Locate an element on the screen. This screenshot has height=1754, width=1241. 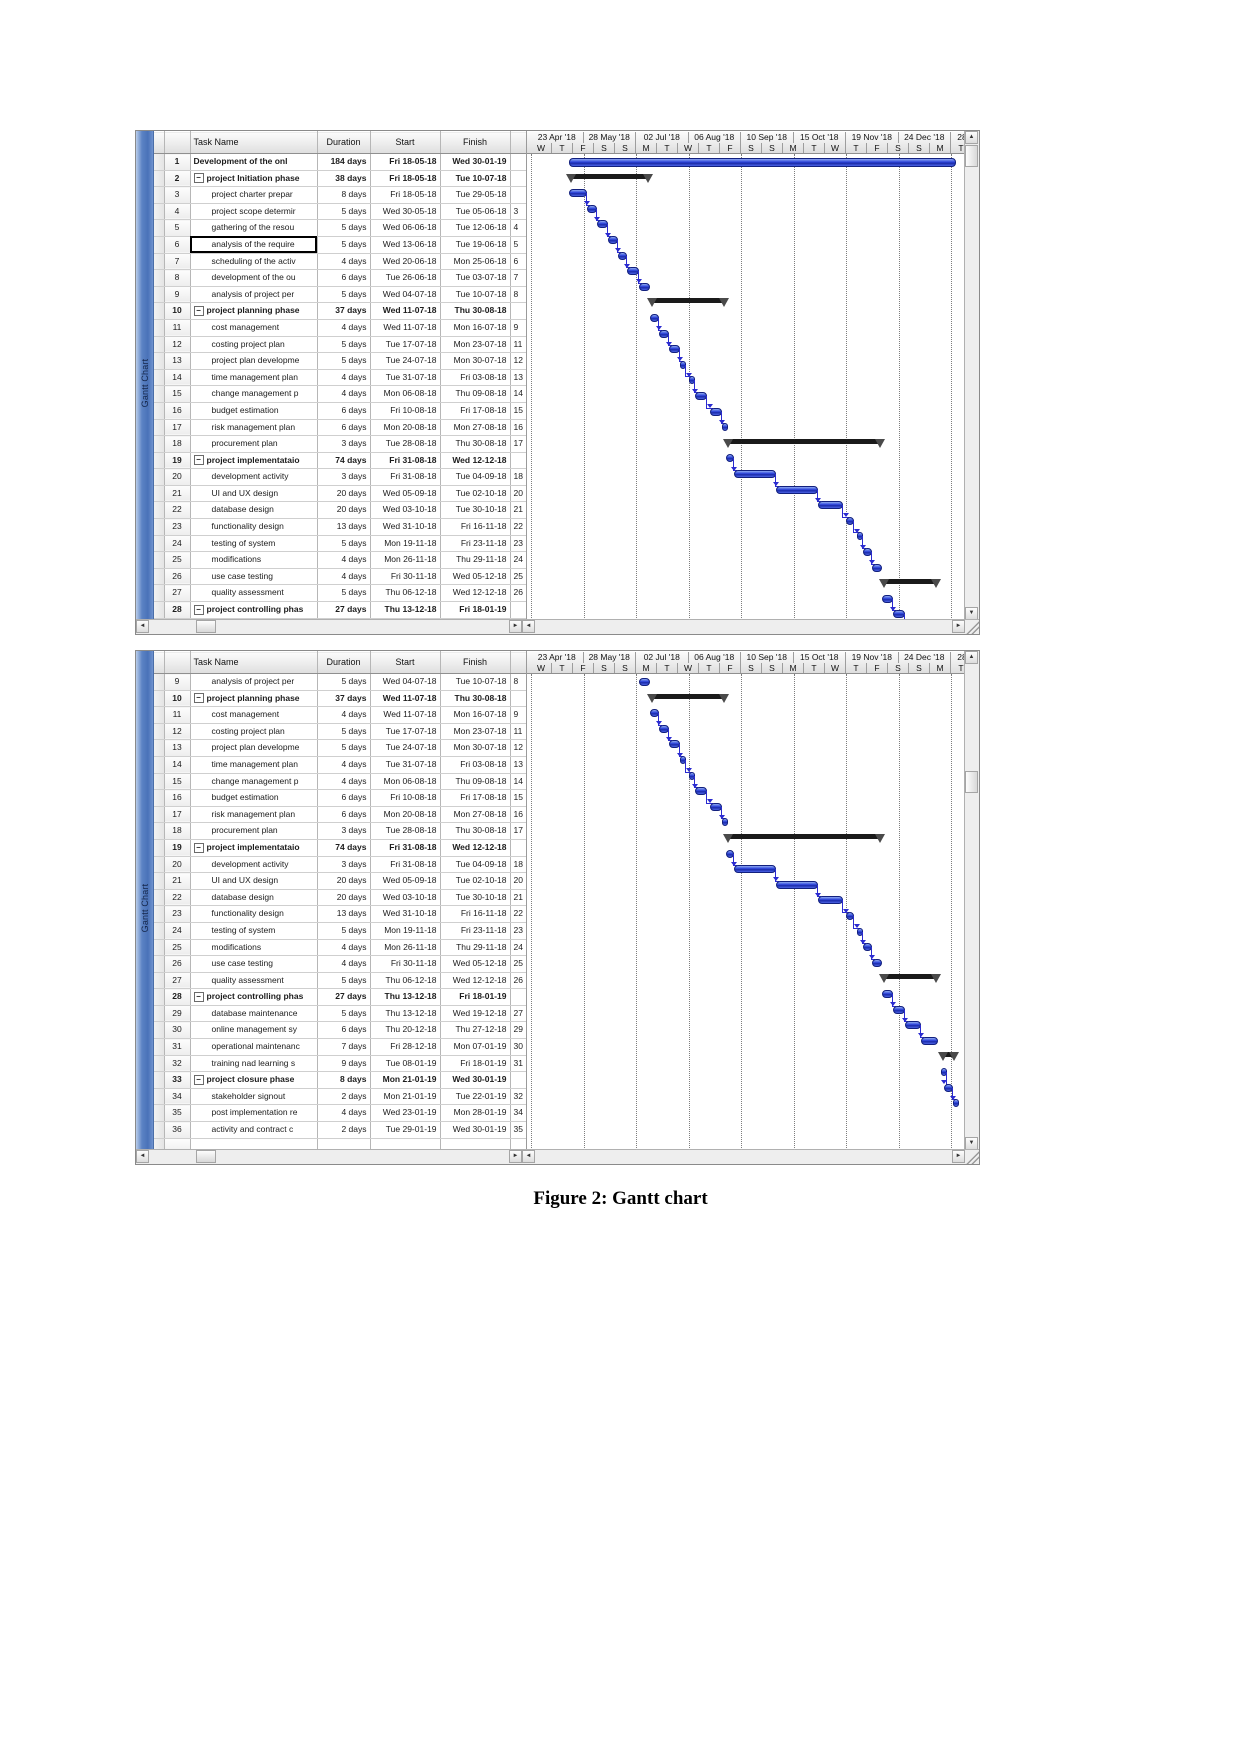
predecessor-cell: 4 is located at coordinates (518, 228).